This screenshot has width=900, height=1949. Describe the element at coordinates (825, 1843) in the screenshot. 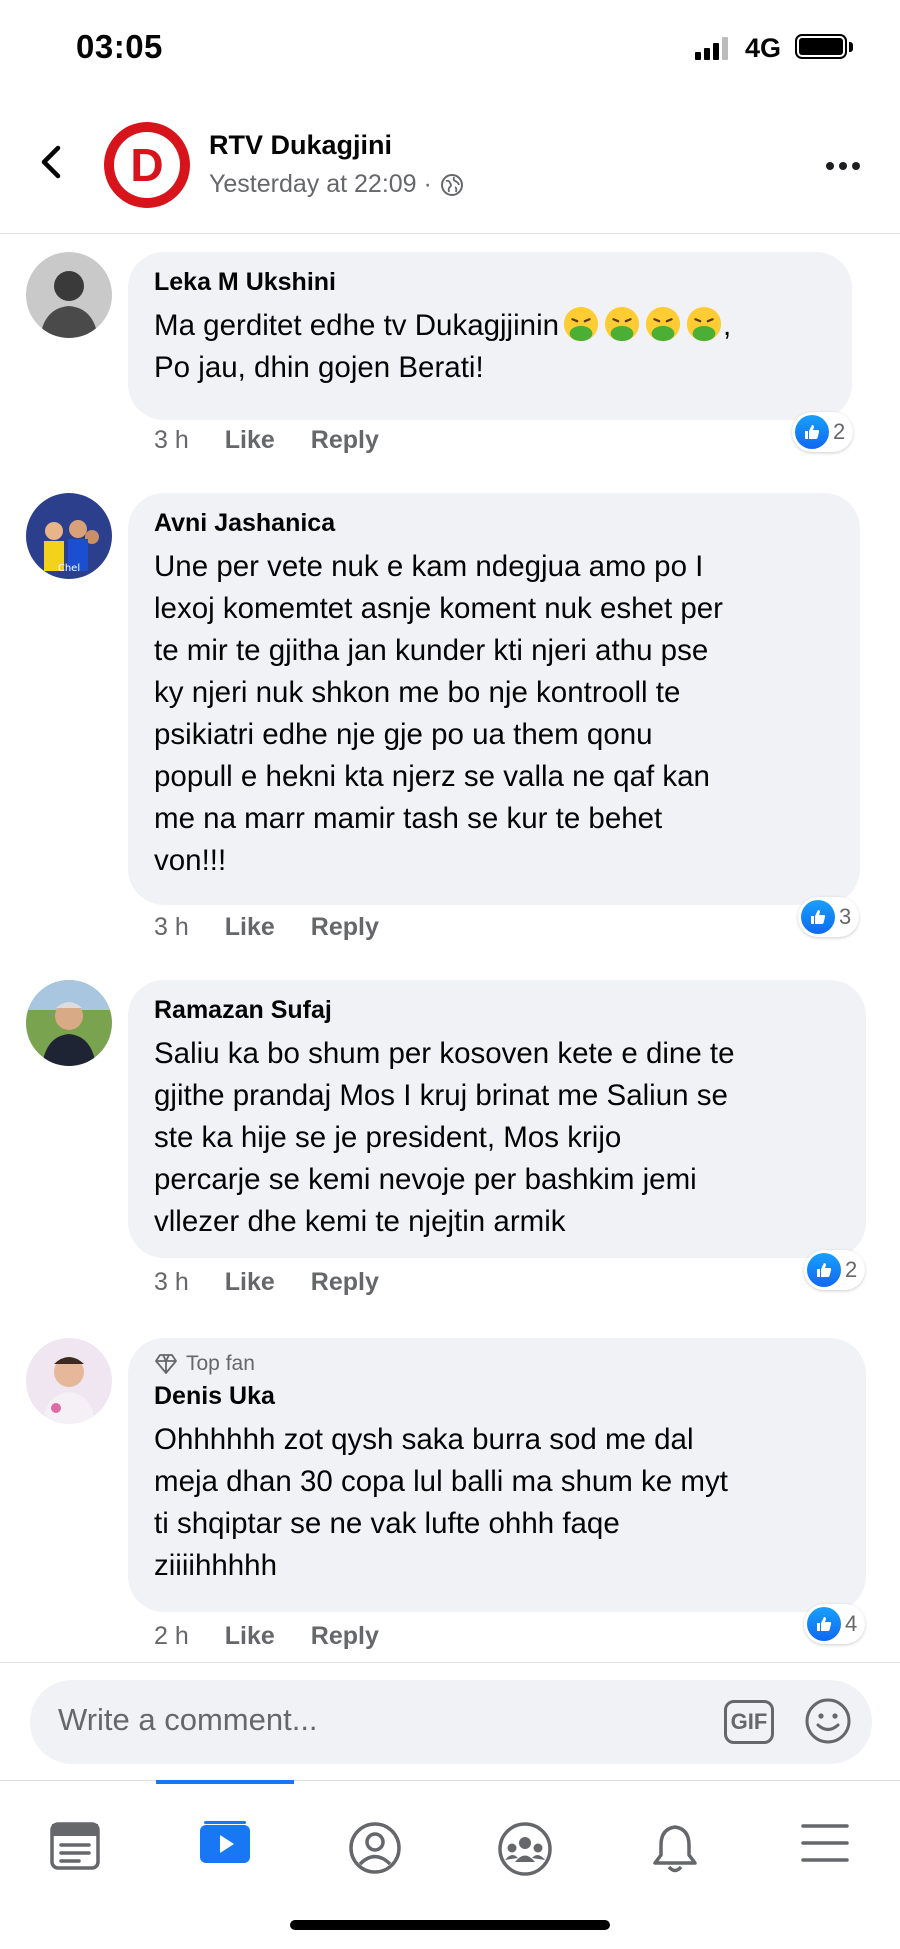

I see `menu-icon` at that location.